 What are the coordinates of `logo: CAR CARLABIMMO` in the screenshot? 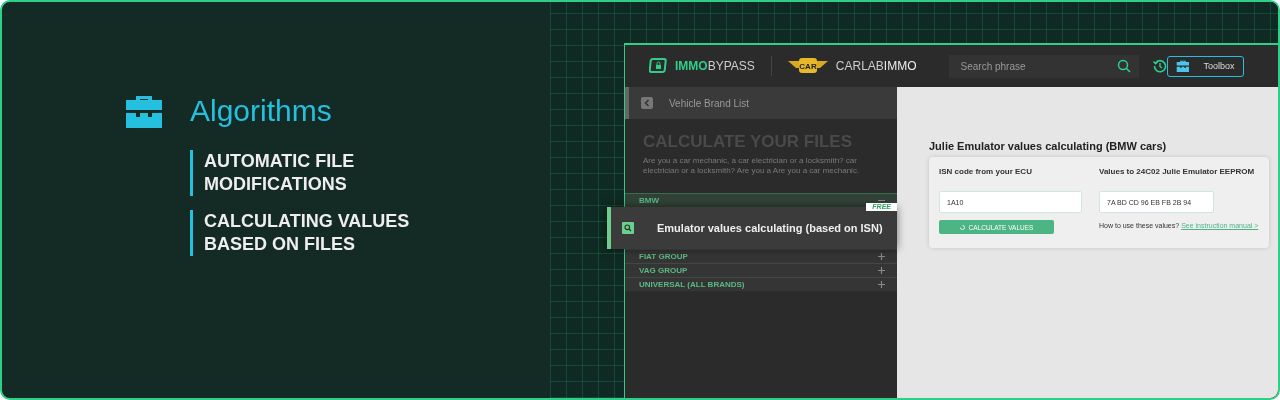 It's located at (852, 66).